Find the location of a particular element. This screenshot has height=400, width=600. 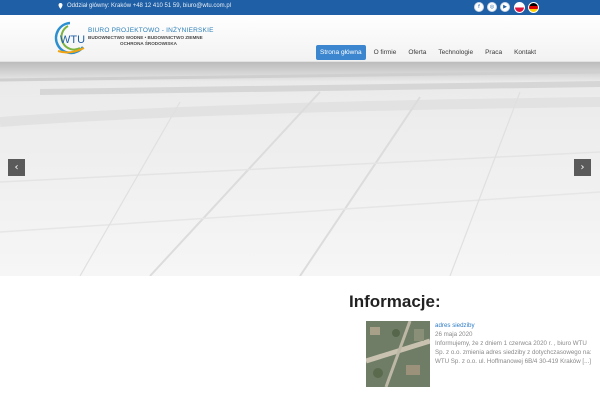

facebook-icon: f is located at coordinates (479, 7).